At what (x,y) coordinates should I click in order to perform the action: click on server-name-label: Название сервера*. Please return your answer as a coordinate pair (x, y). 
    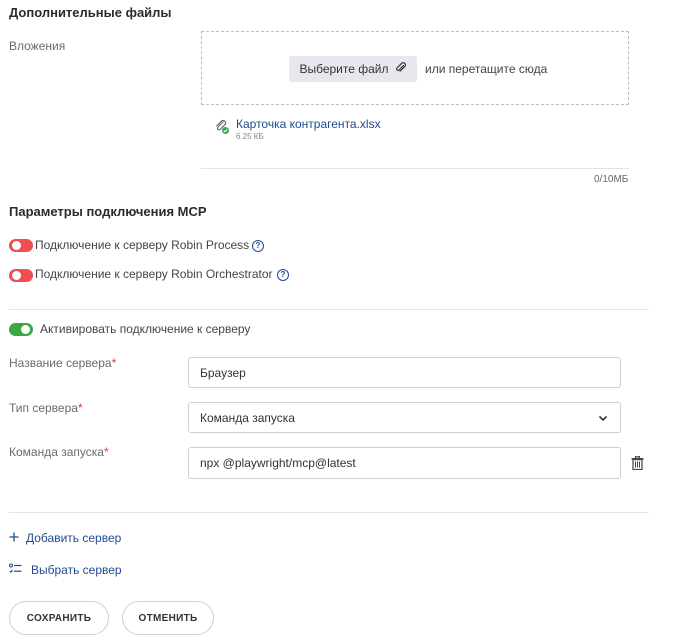
    Looking at the image, I should click on (62, 363).